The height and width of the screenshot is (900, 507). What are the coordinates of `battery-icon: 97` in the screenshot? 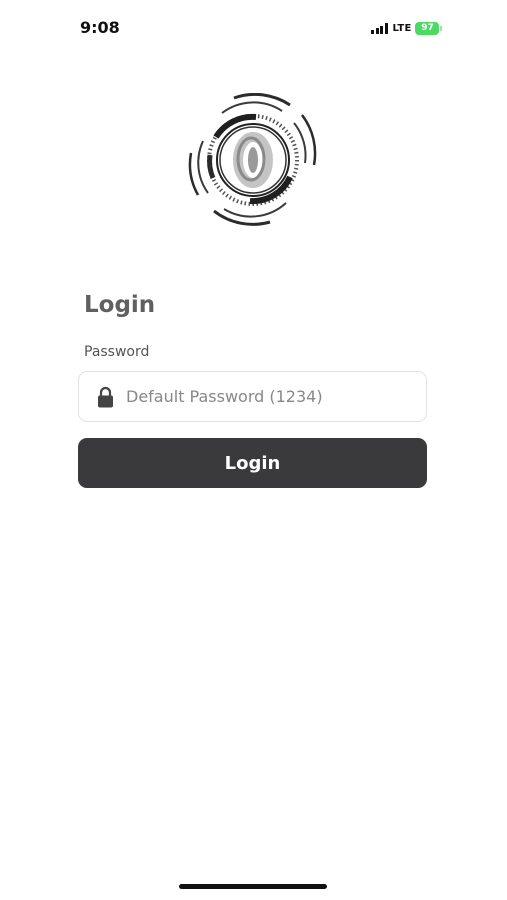 It's located at (427, 28).